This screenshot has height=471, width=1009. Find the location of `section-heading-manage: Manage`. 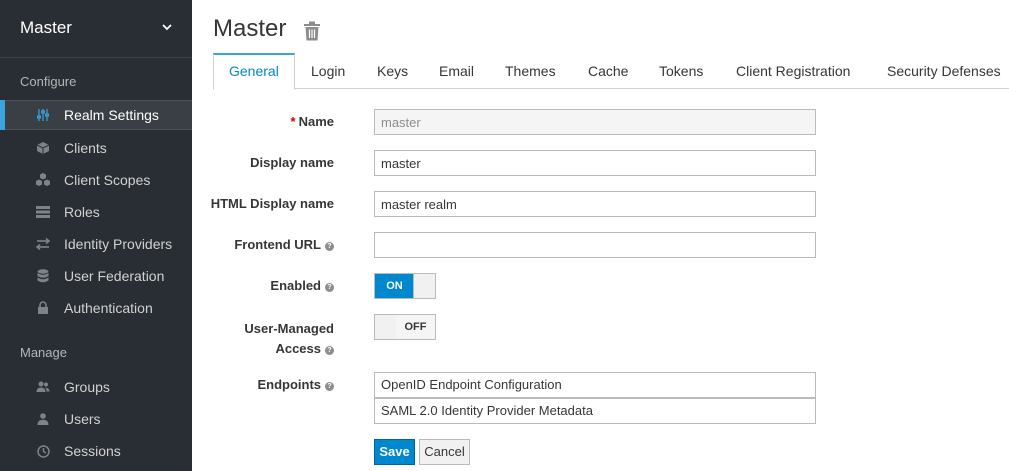

section-heading-manage: Manage is located at coordinates (43, 352).